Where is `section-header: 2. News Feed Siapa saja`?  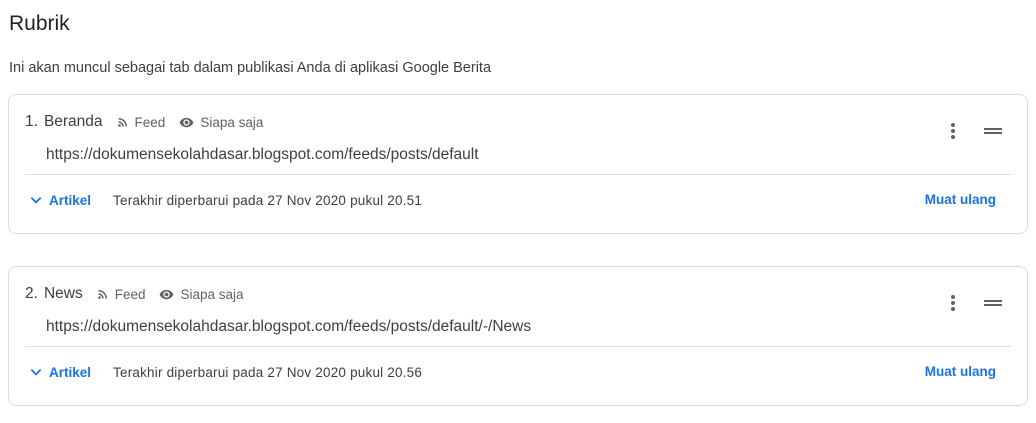
section-header: 2. News Feed Siapa saja is located at coordinates (141, 294).